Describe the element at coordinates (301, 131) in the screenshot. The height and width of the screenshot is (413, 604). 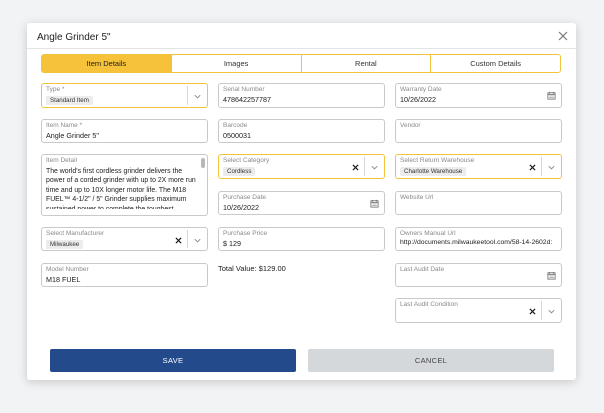
I see `barcode-field: Barcode 0500031` at that location.